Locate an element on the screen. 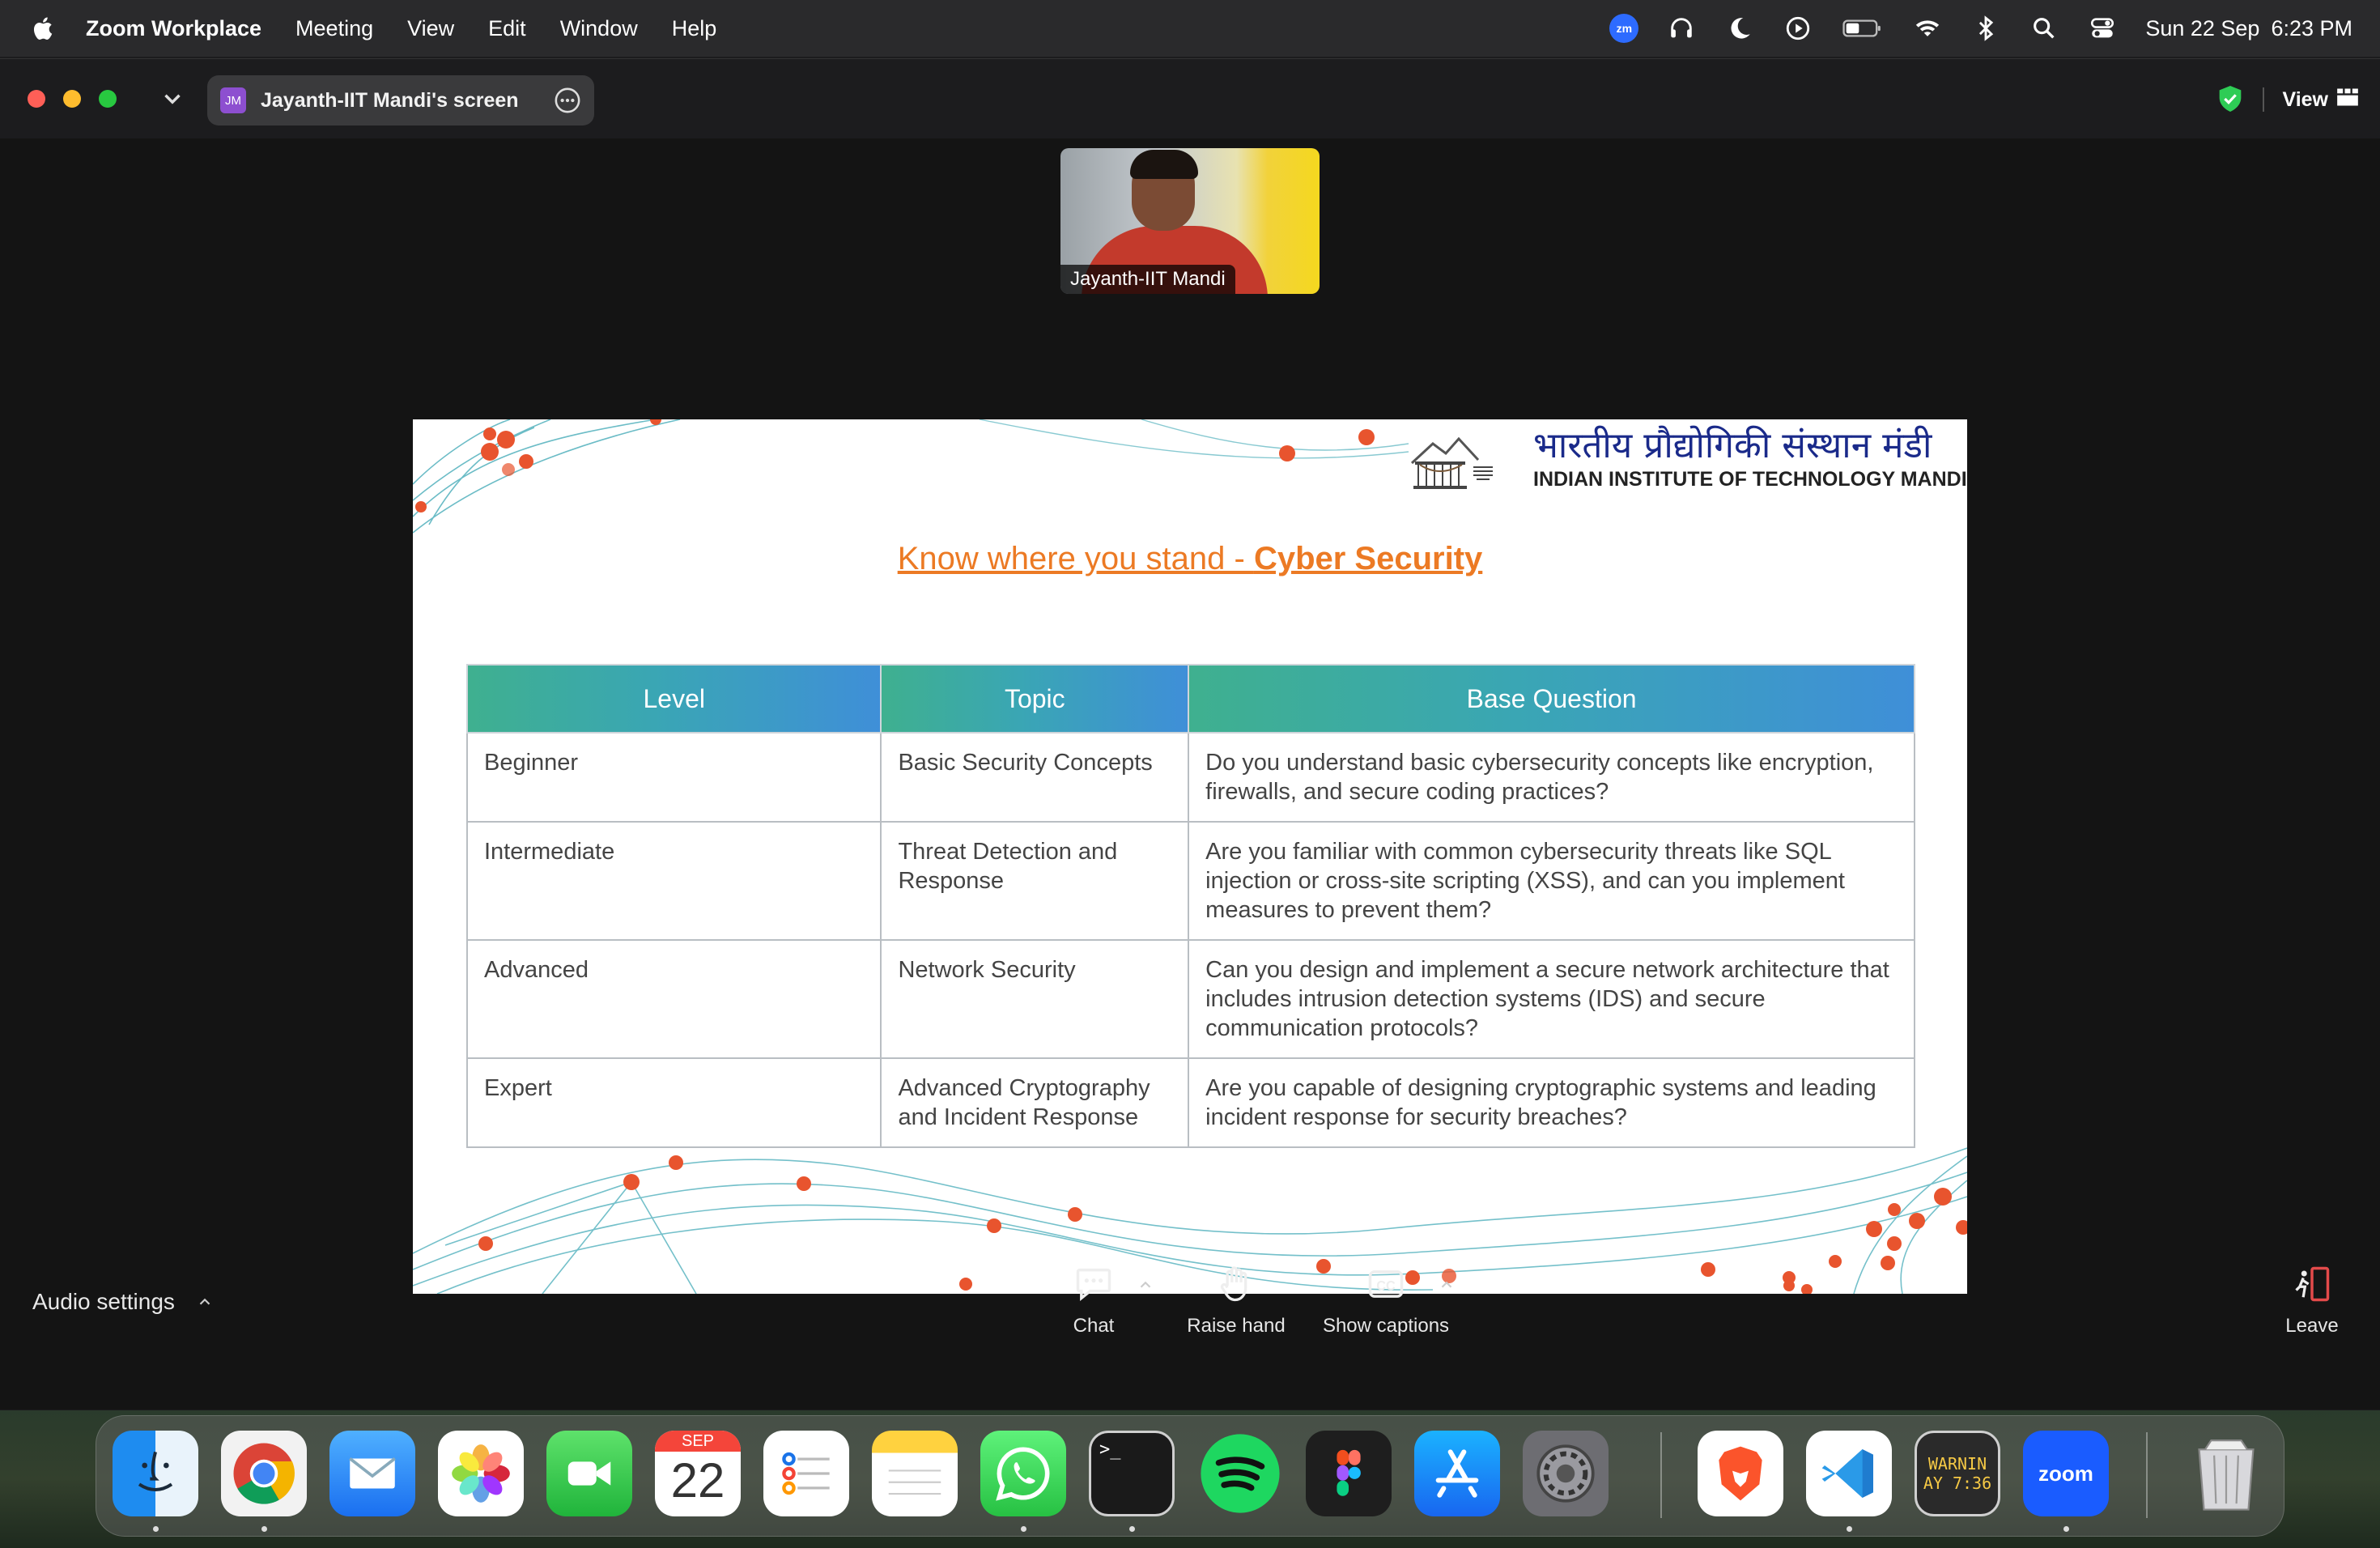 Image resolution: width=2380 pixels, height=1548 pixels. svg-text: CC is located at coordinates (1386, 1286).